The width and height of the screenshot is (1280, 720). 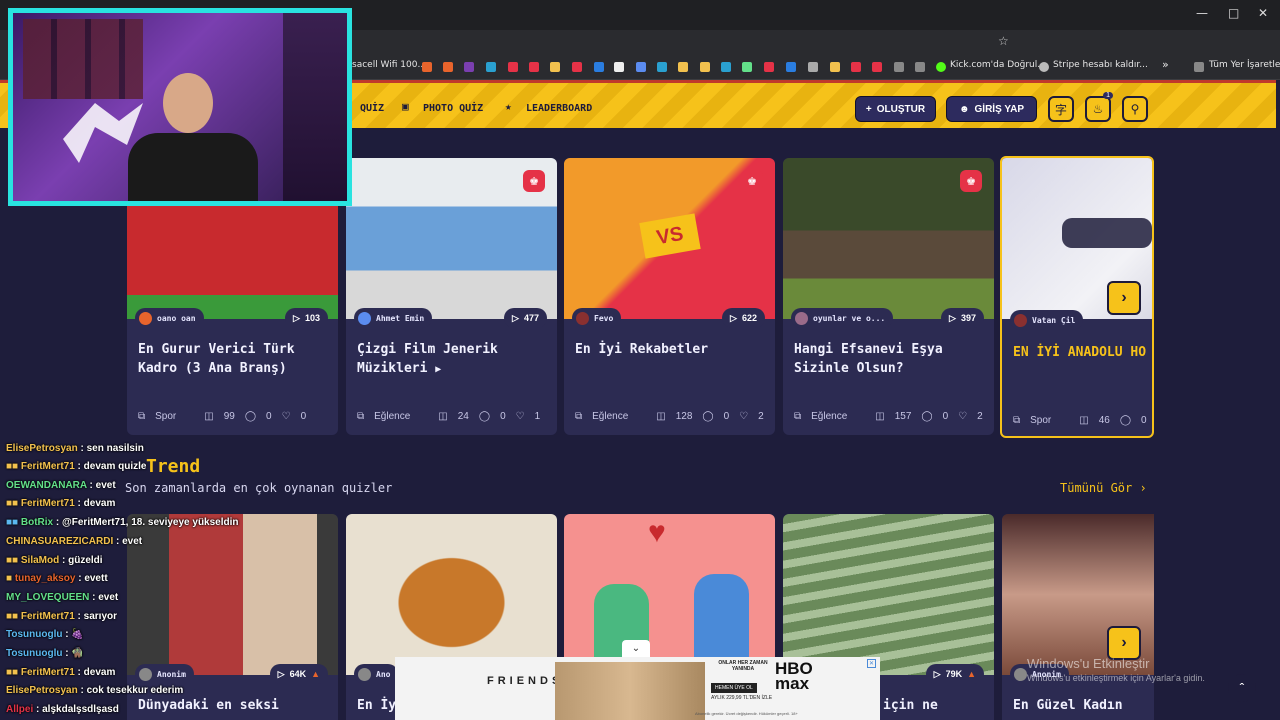 What do you see at coordinates (1202, 13) in the screenshot?
I see `minimize-icon: —` at bounding box center [1202, 13].